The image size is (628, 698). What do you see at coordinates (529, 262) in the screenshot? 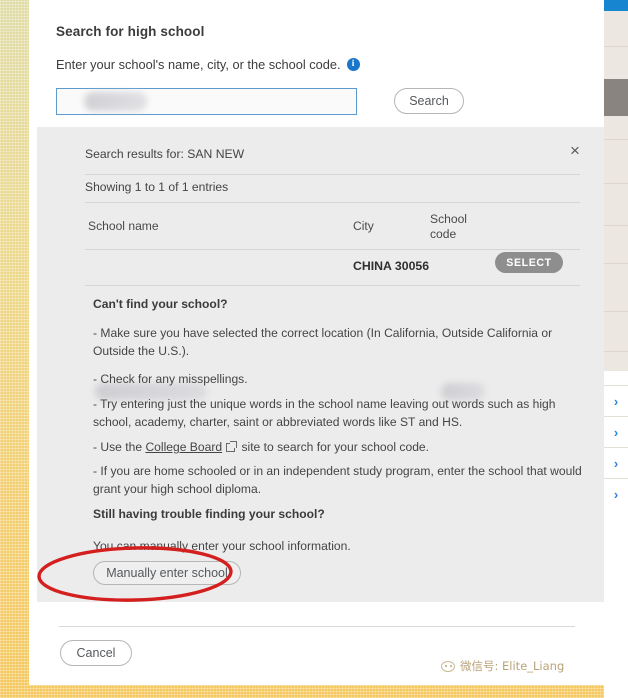
I see `select-button: SELECT` at bounding box center [529, 262].